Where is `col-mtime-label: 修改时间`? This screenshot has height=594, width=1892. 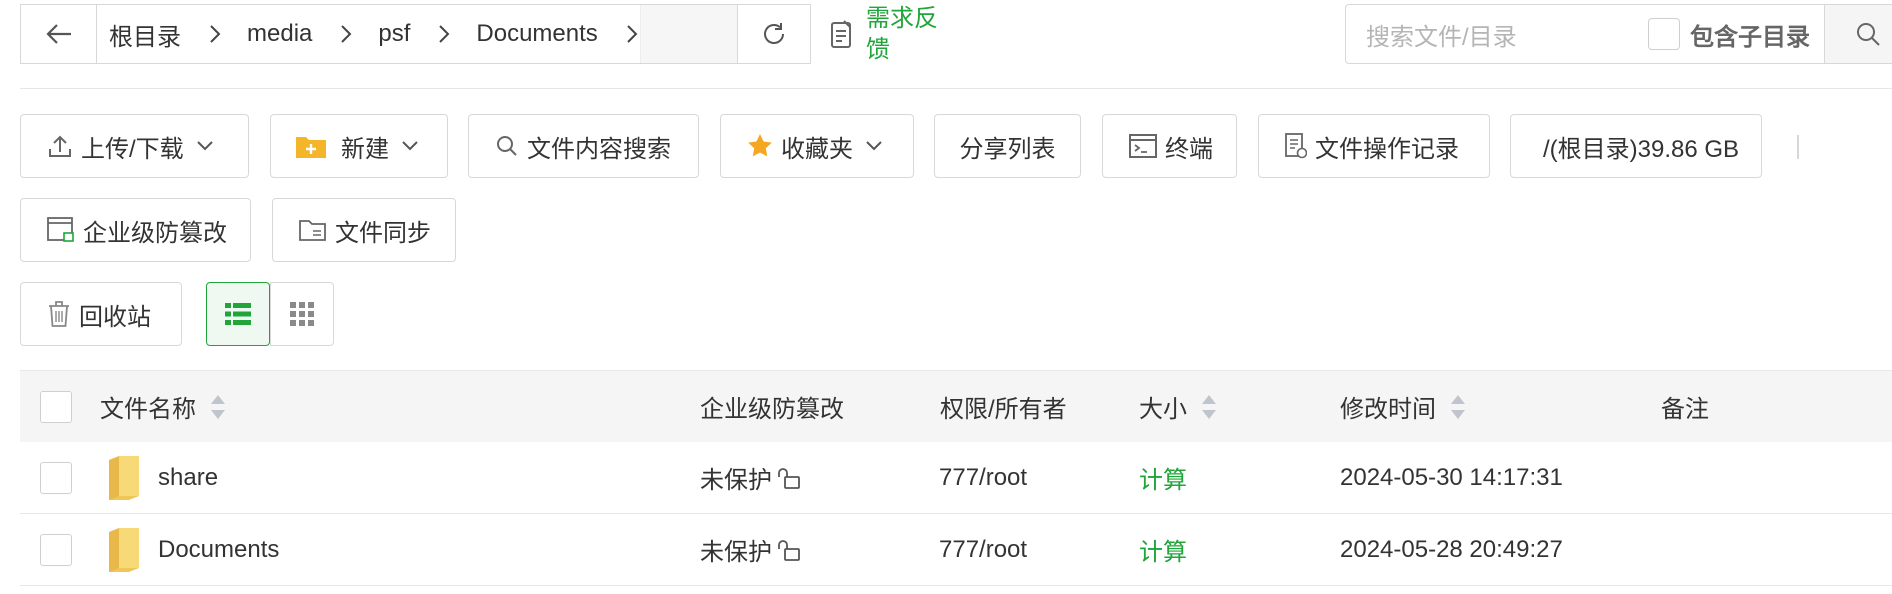
col-mtime-label: 修改时间 is located at coordinates (1388, 409).